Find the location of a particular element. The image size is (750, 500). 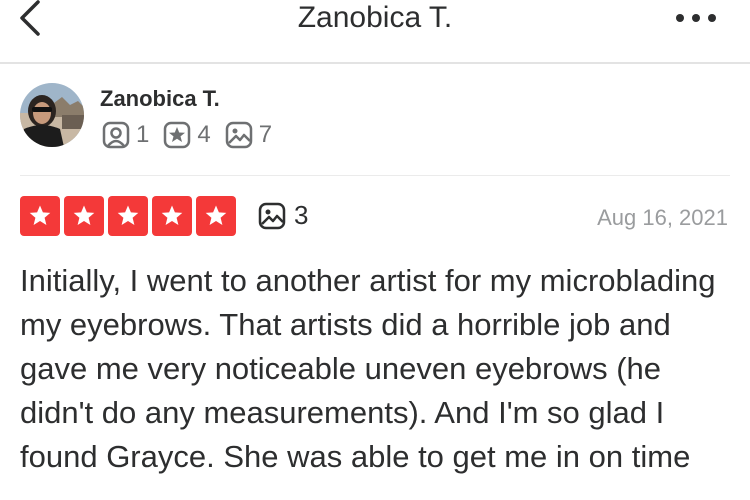

user-stats: 1 4 7 is located at coordinates (194, 135).